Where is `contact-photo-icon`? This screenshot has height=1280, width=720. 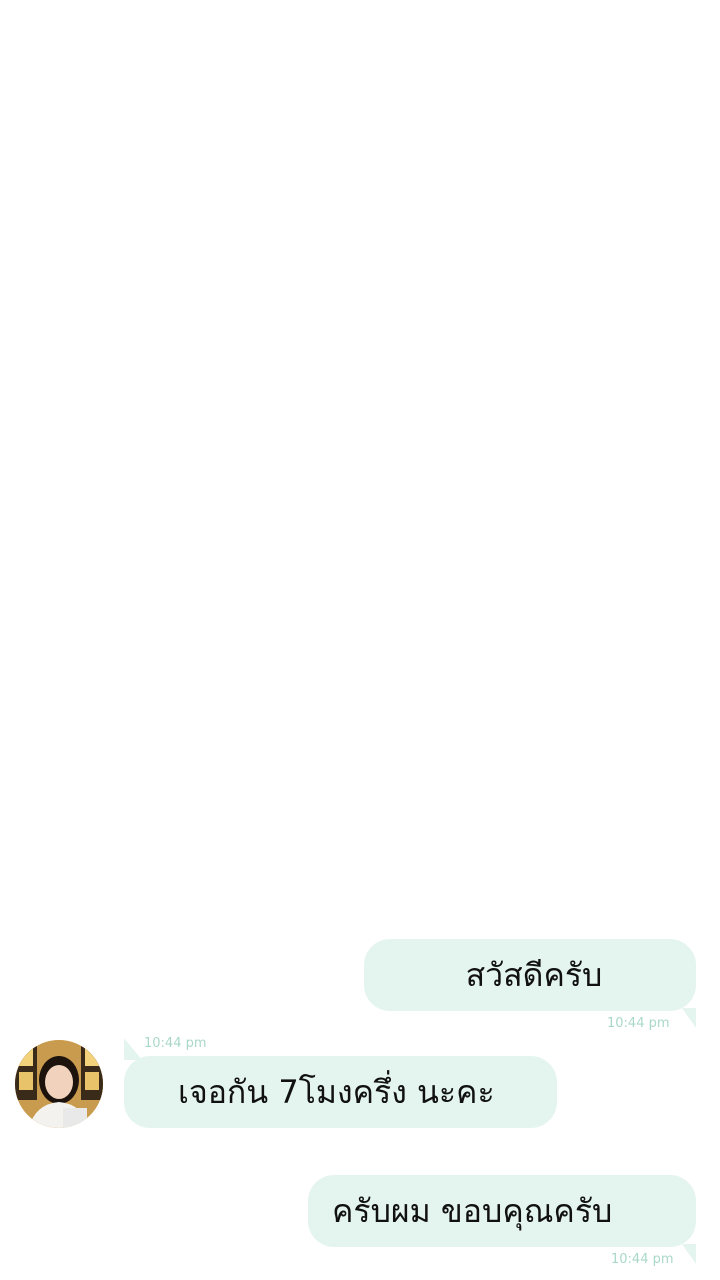
contact-photo-icon is located at coordinates (59, 1084).